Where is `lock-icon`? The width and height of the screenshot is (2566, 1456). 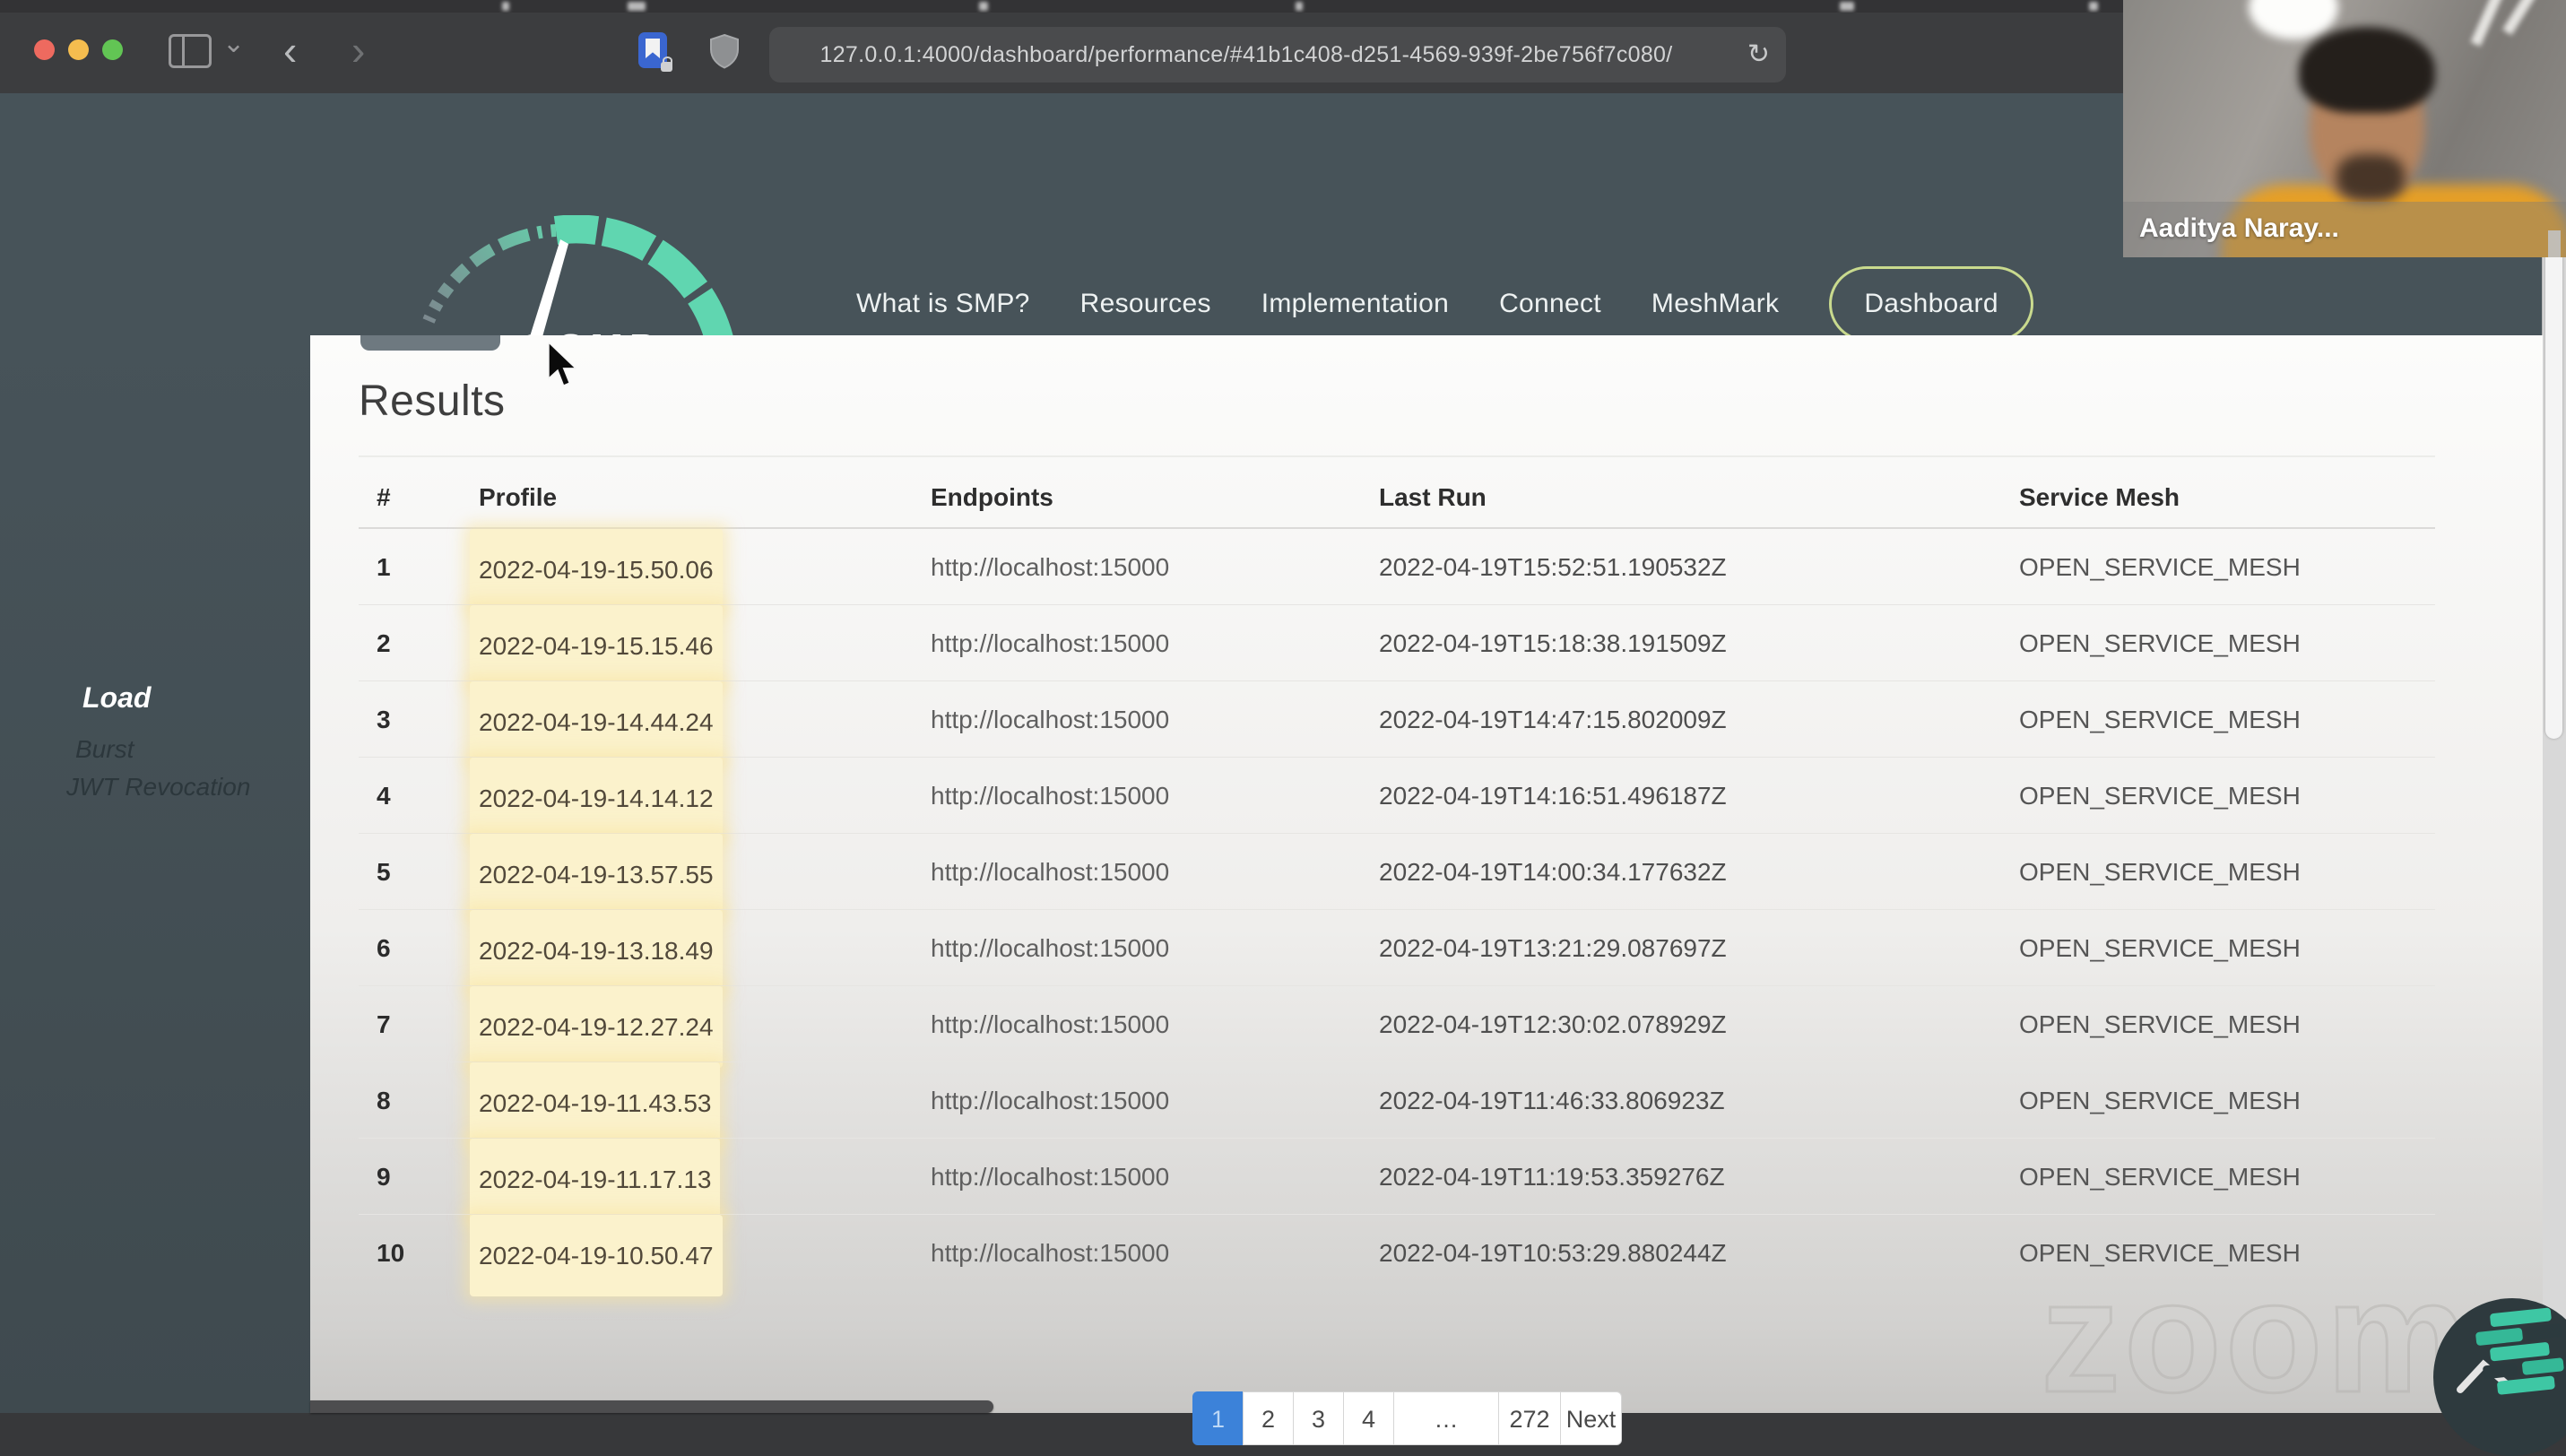
lock-icon is located at coordinates (666, 64).